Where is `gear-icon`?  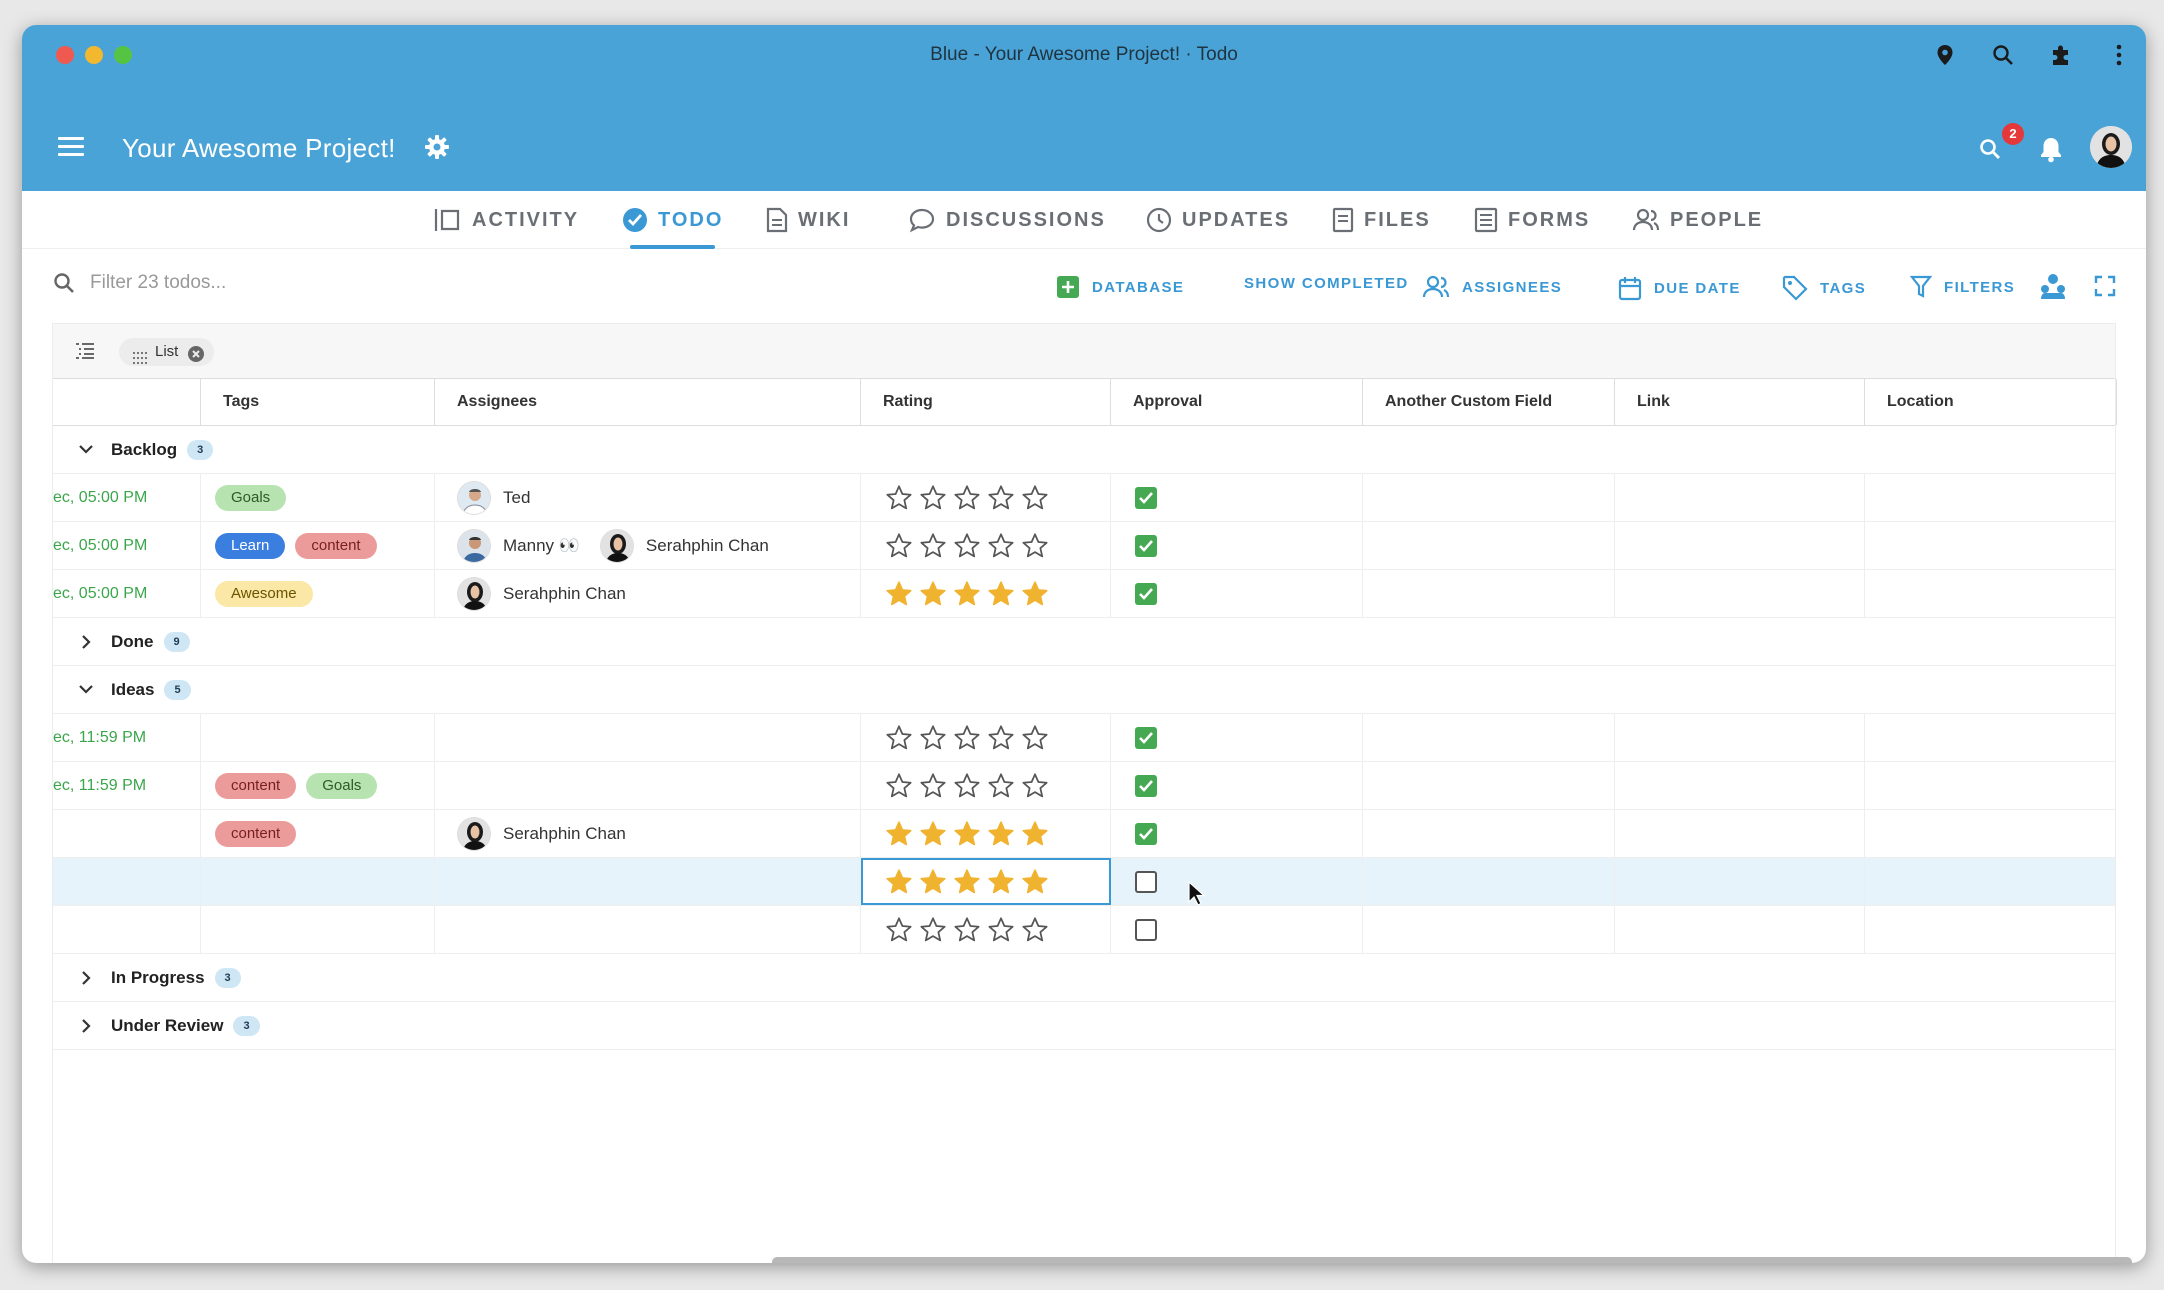
gear-icon is located at coordinates (437, 149).